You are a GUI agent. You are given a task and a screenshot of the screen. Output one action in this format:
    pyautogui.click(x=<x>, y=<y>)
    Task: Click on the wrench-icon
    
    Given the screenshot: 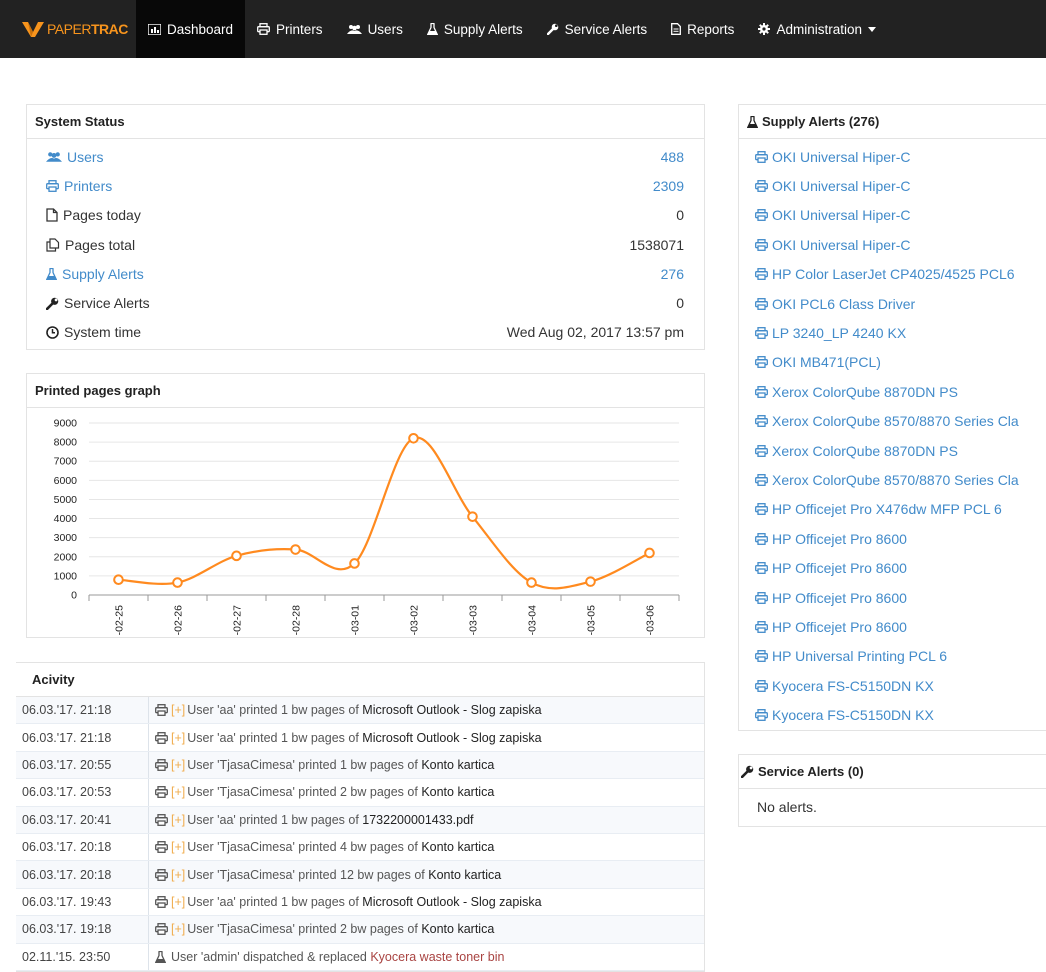 What is the action you would take?
    pyautogui.click(x=52, y=303)
    